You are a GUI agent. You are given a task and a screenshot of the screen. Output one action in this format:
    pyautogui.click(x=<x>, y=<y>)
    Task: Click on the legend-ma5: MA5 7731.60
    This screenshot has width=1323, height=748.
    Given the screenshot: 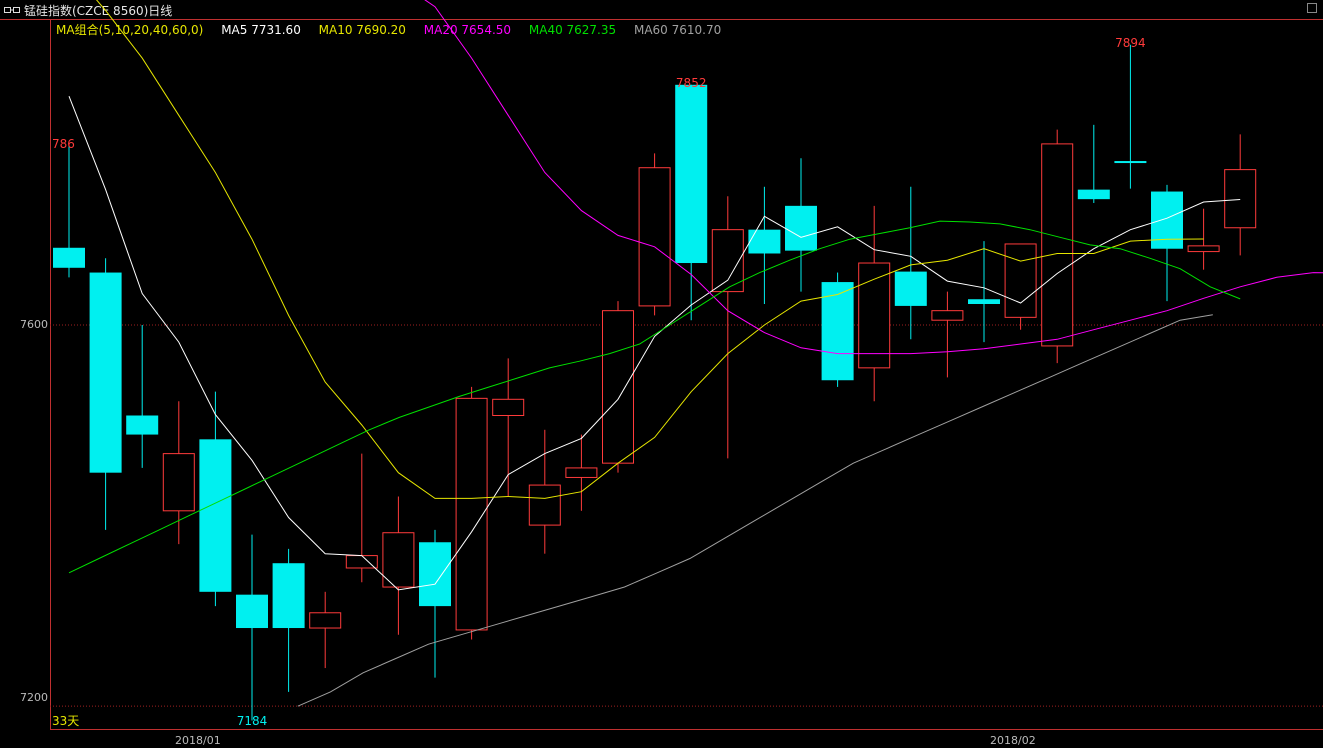 What is the action you would take?
    pyautogui.click(x=261, y=30)
    